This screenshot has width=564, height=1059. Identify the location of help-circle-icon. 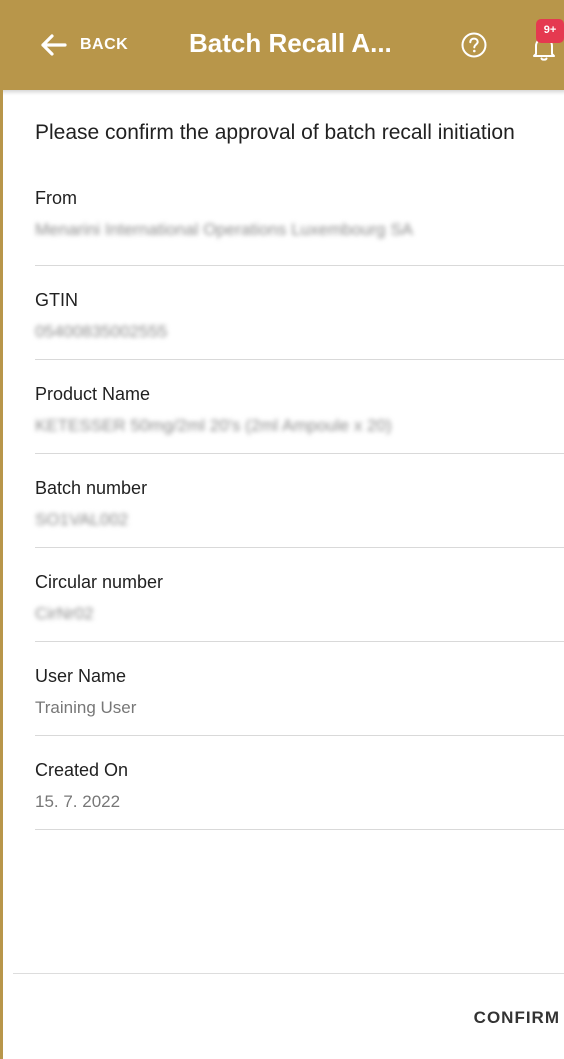
(474, 45).